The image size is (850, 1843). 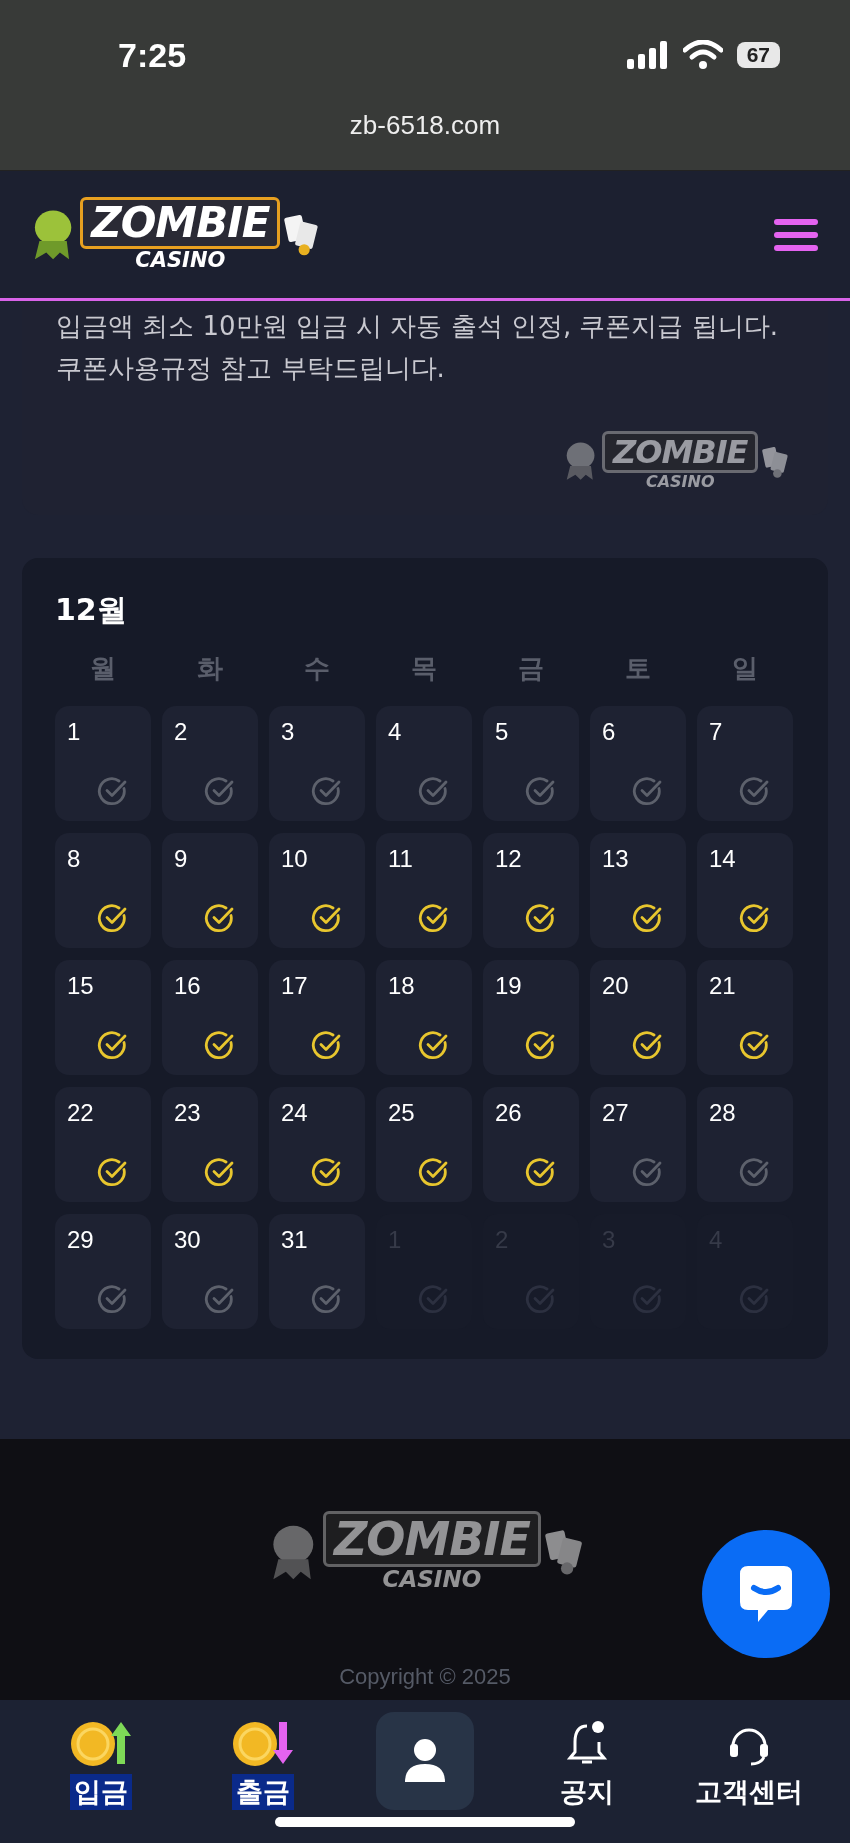 What do you see at coordinates (101, 1764) in the screenshot?
I see `nav-item: 입금` at bounding box center [101, 1764].